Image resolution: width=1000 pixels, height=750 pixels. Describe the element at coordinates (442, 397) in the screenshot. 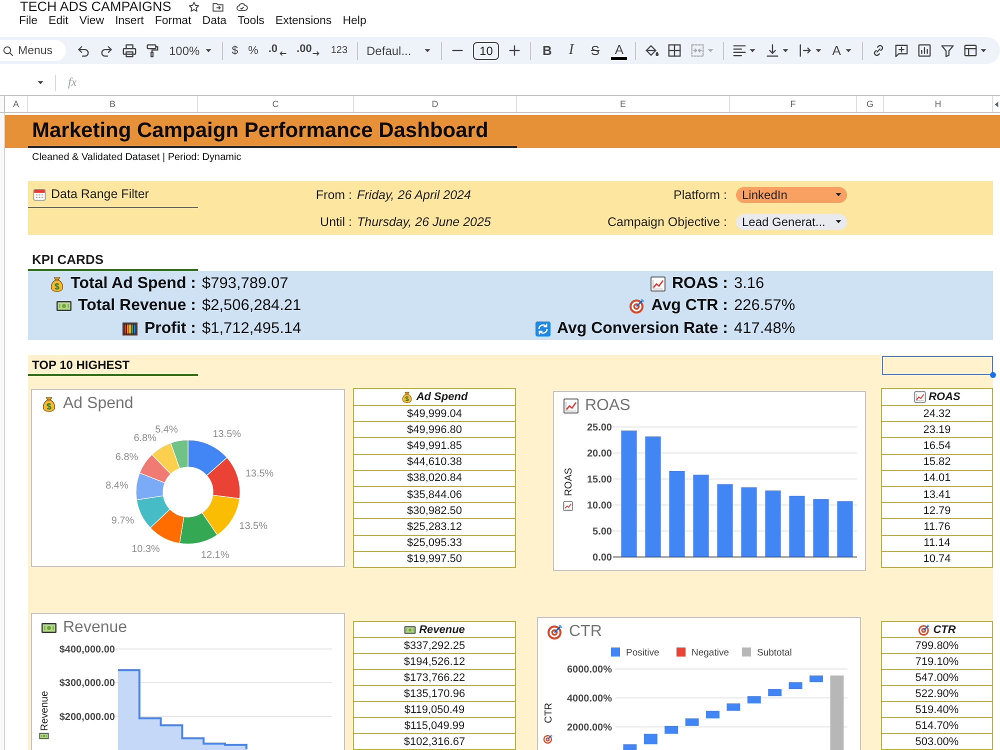

I see `table-header: Ad Spend` at that location.